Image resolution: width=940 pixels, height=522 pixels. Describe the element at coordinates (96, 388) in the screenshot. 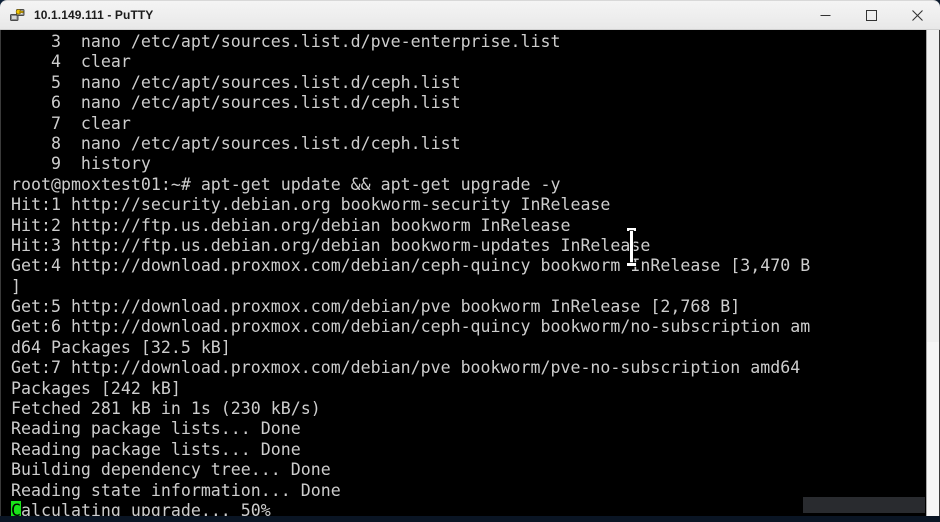

I see `terminal-line: Packages [242 kB]` at that location.